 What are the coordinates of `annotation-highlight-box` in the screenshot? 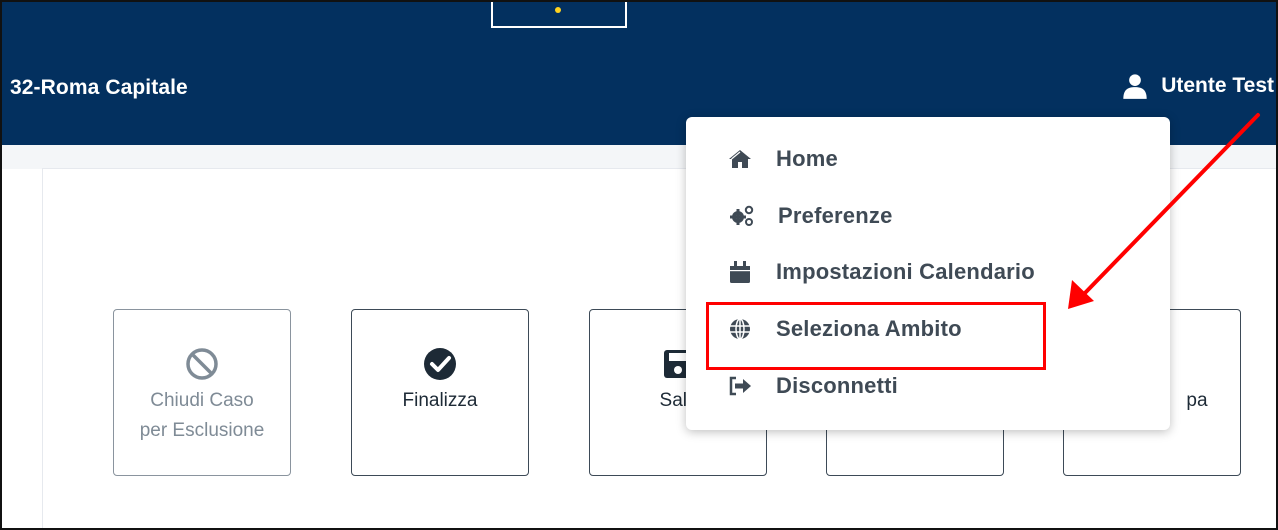 It's located at (876, 336).